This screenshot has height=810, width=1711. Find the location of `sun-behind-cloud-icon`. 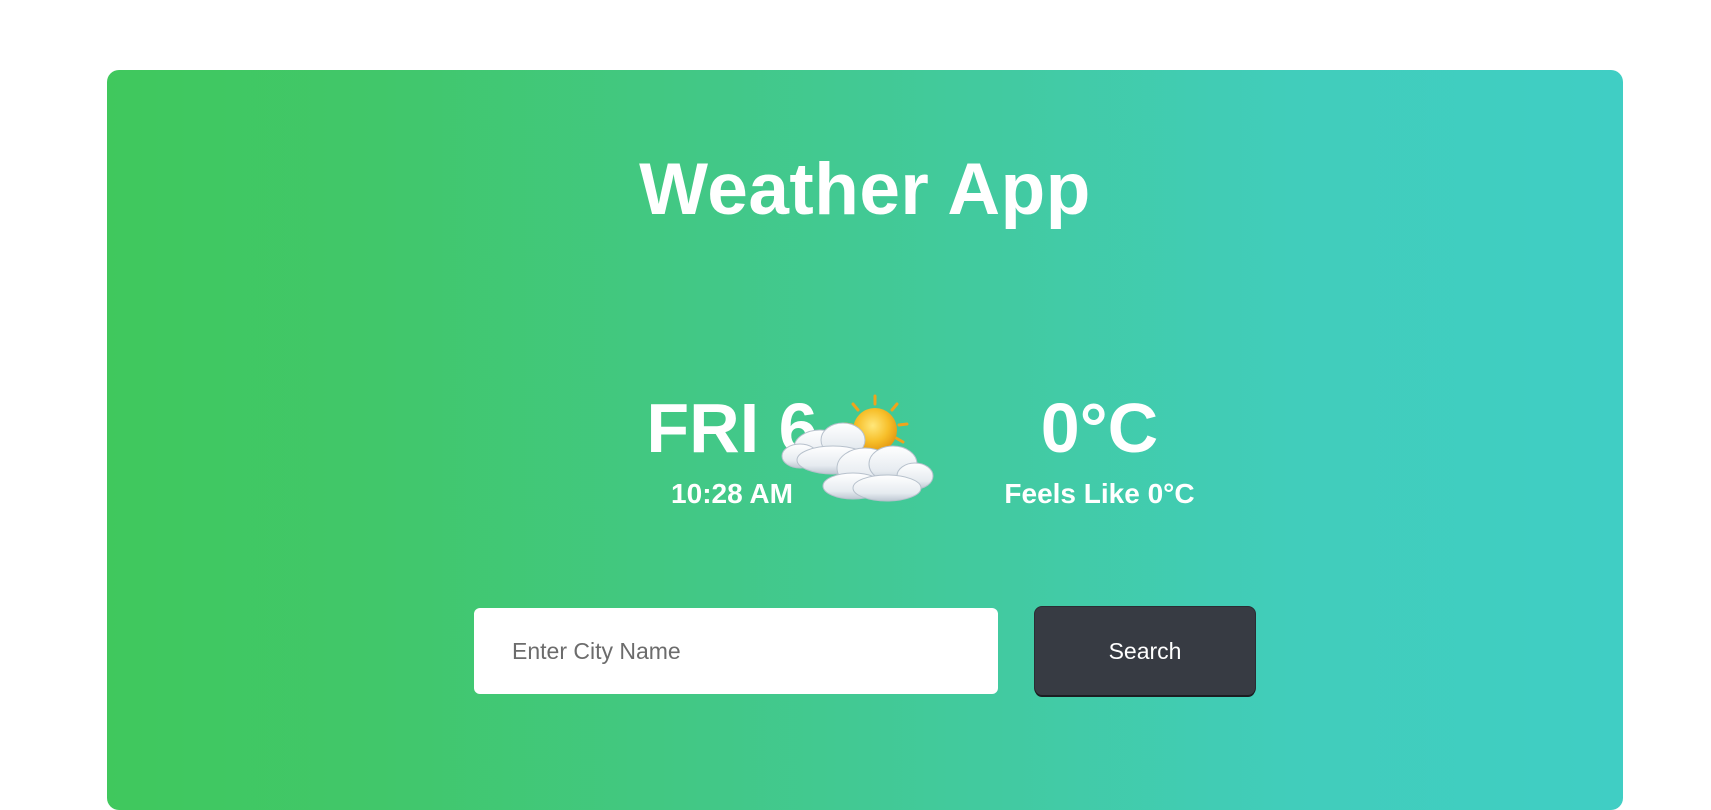

sun-behind-cloud-icon is located at coordinates (858, 448).